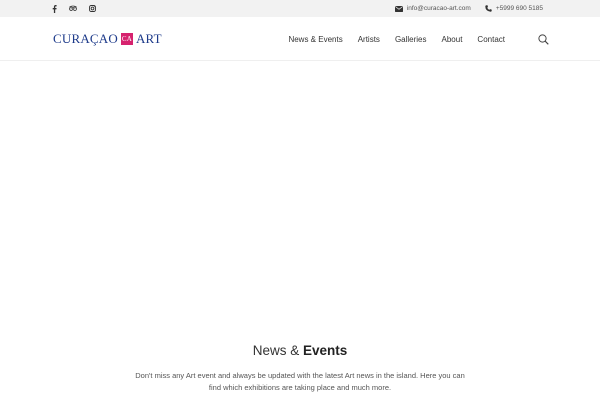  Describe the element at coordinates (54, 8) in the screenshot. I see `facebook-icon` at that location.